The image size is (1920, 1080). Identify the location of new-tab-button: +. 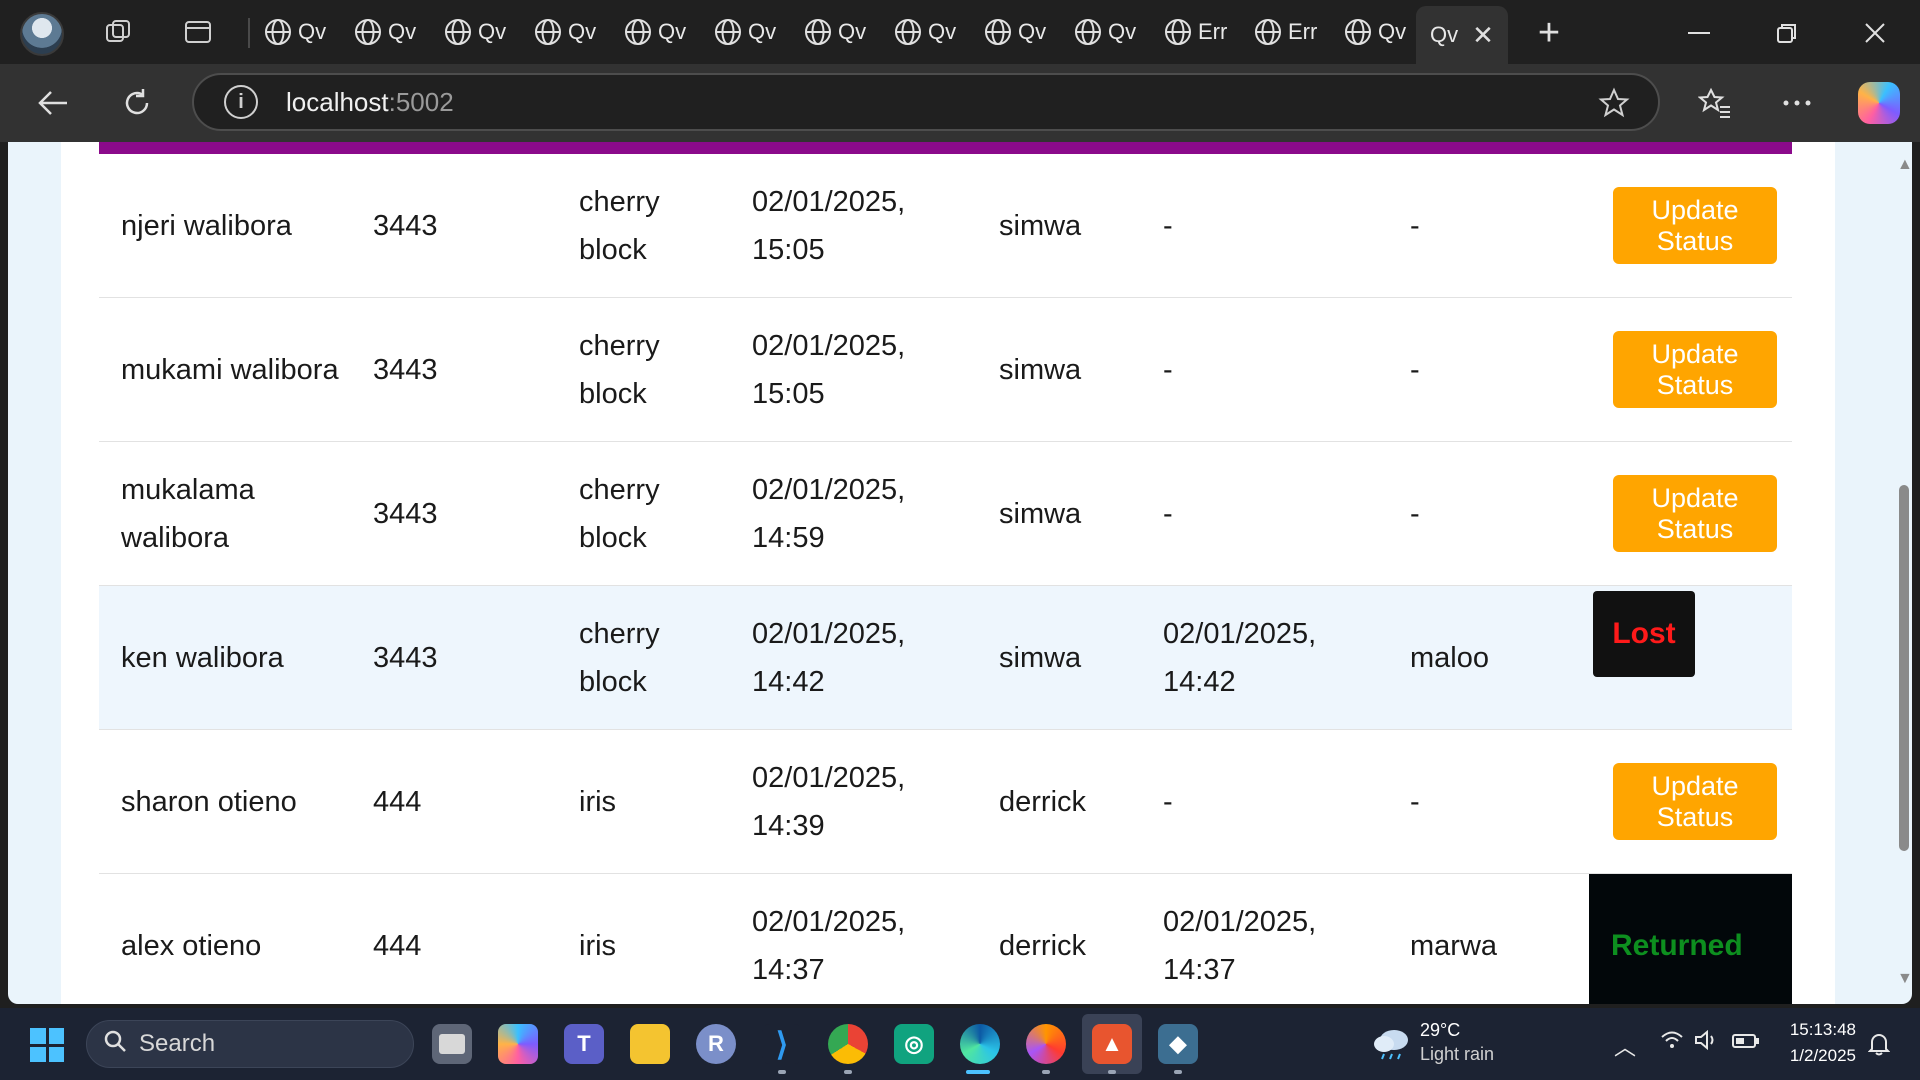
(1549, 33).